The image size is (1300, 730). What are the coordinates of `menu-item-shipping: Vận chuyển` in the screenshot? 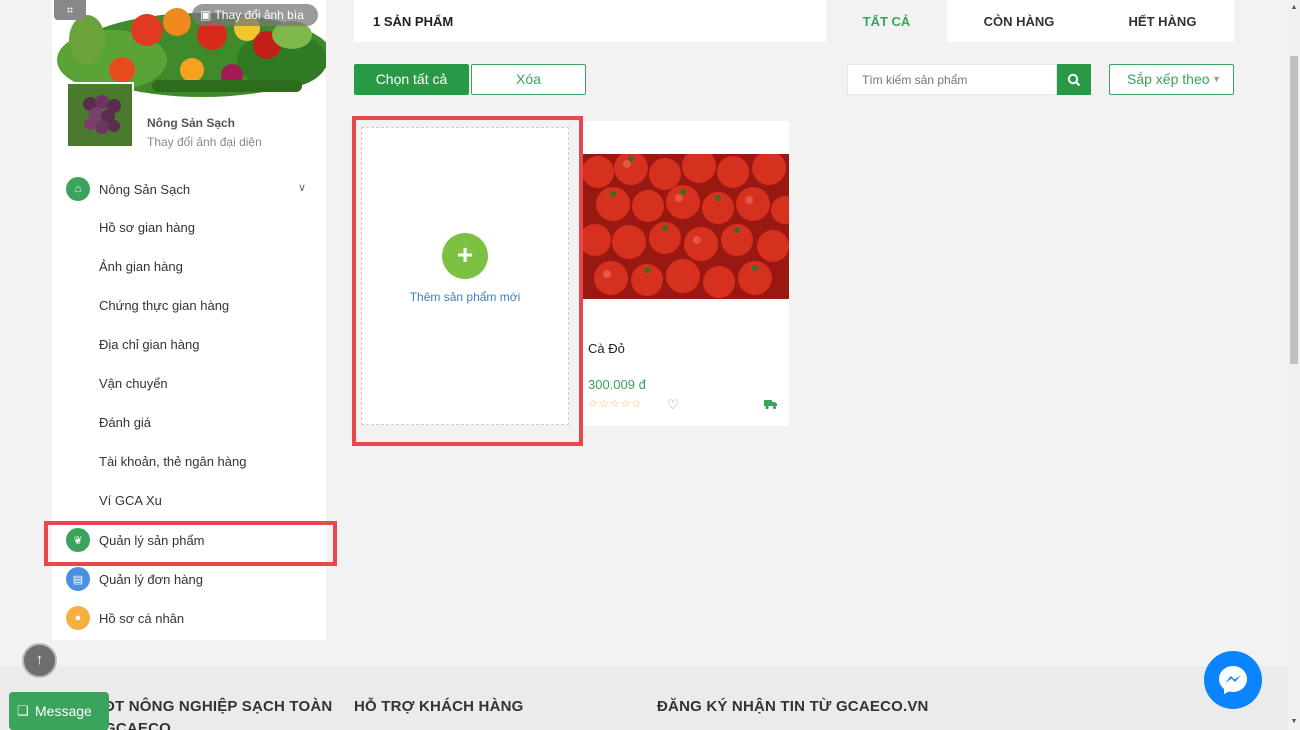 It's located at (133, 383).